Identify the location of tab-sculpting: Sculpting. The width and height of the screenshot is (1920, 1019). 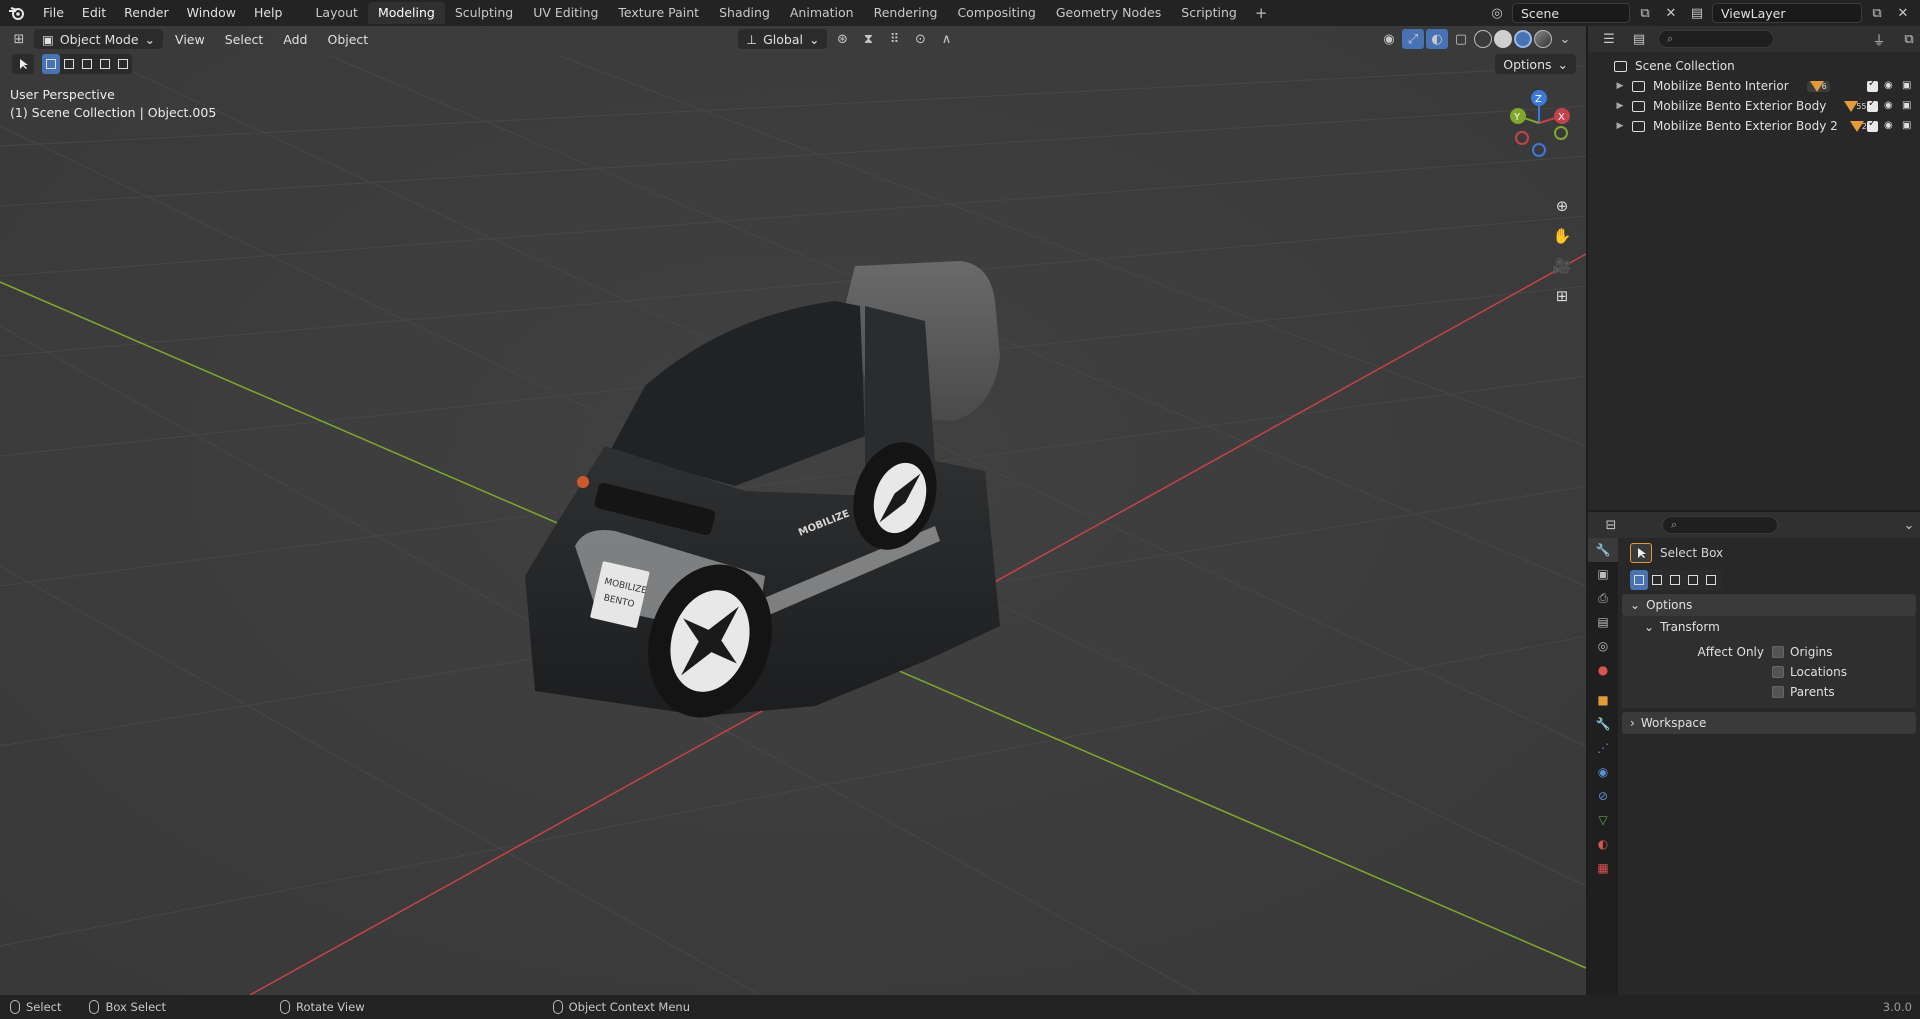
(484, 13).